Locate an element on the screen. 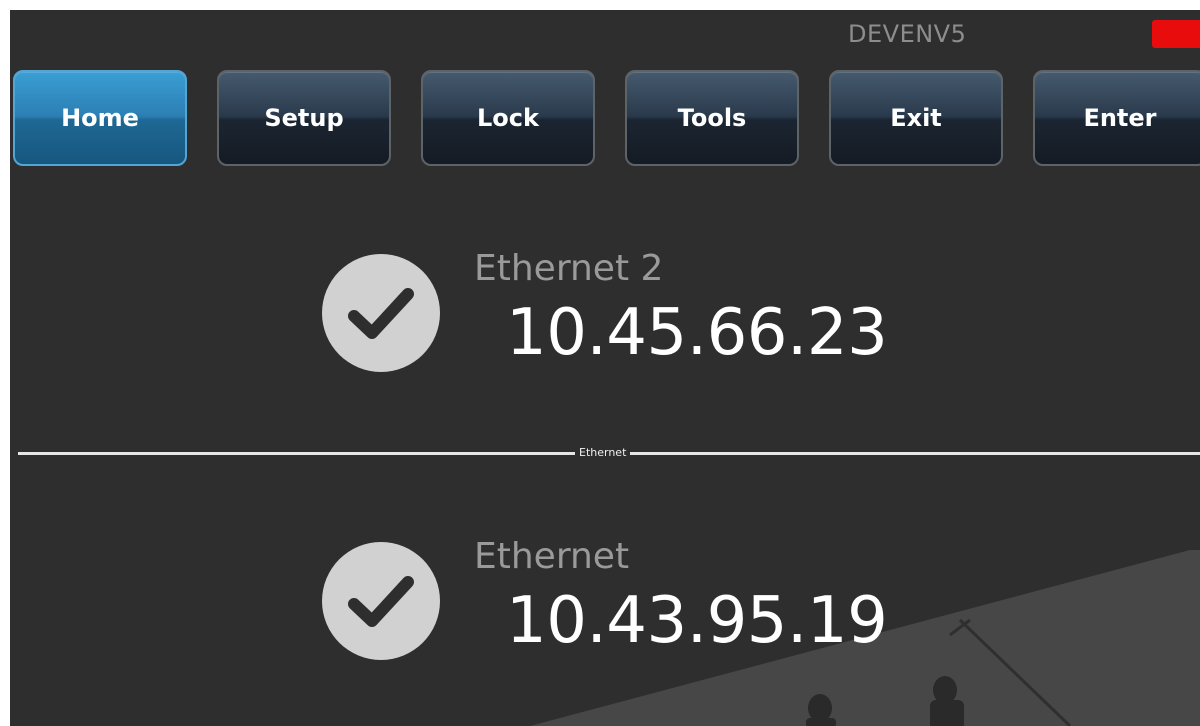  enter-button: Enter is located at coordinates (1116, 118).